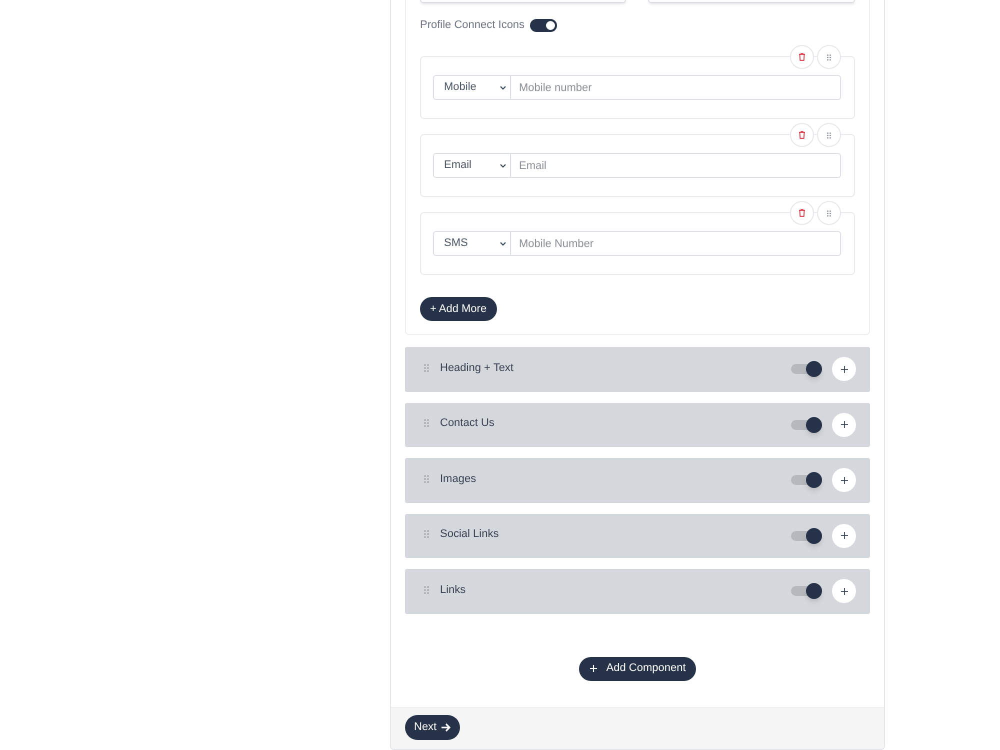  Describe the element at coordinates (676, 243) in the screenshot. I see `input-field: Mobile Number` at that location.